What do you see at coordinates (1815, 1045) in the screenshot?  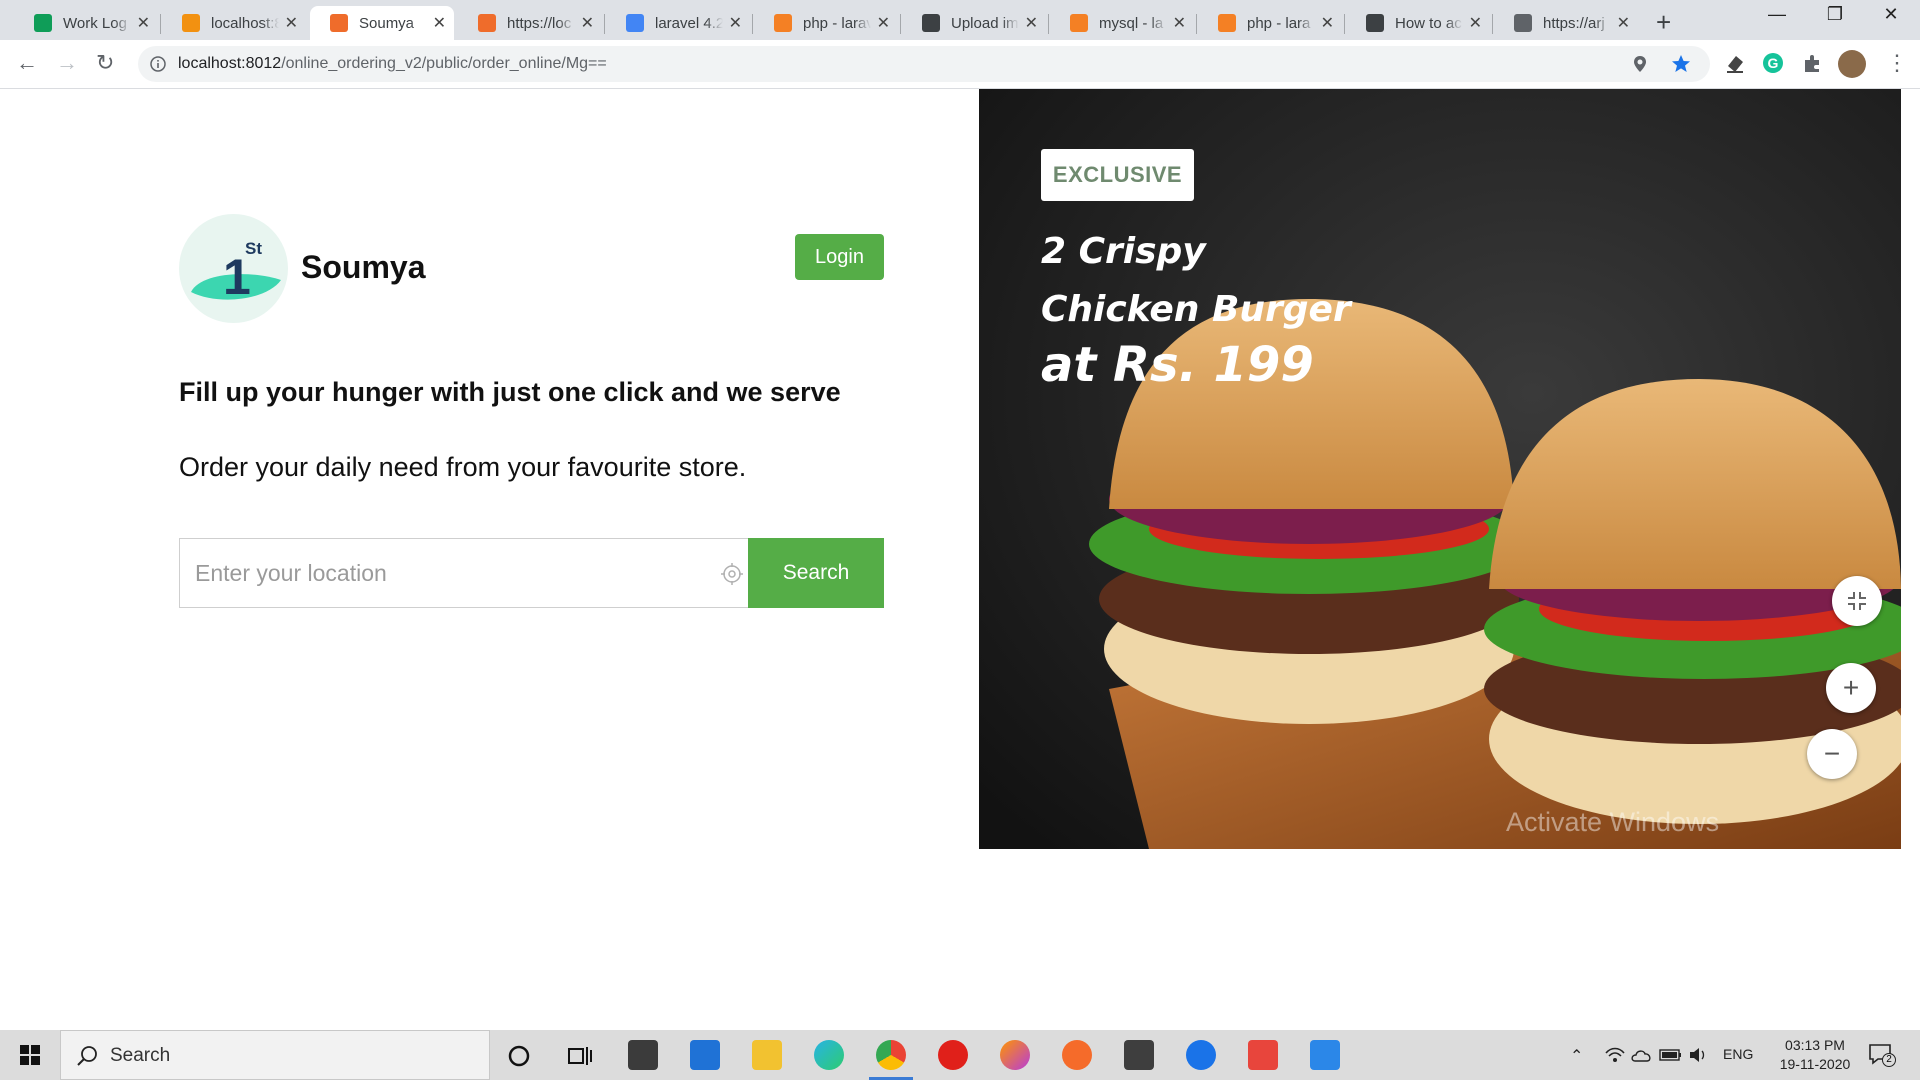 I see `clock-time: 03:13 PM` at bounding box center [1815, 1045].